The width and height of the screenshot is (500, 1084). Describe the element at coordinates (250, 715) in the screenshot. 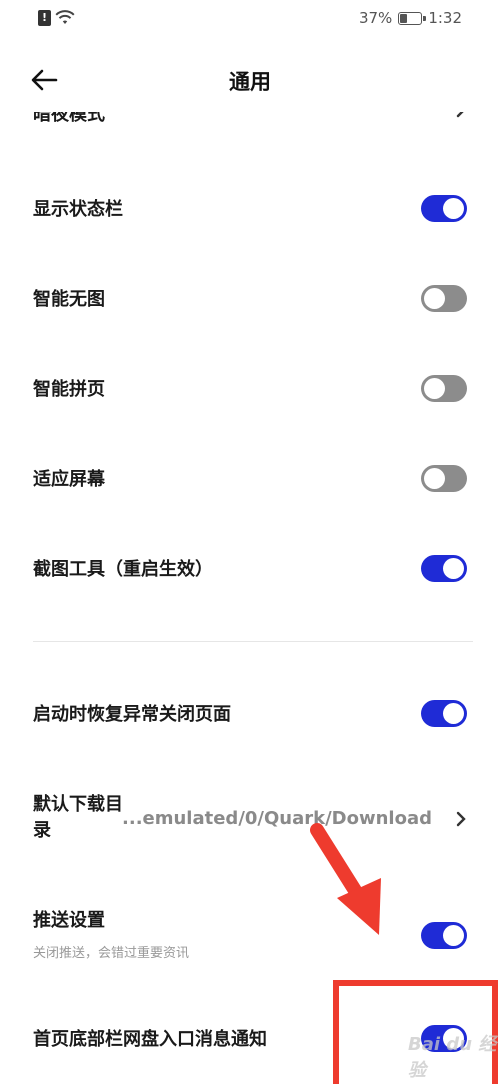

I see `settings-row-restore-pages: 启动时恢复异常关闭页面` at that location.